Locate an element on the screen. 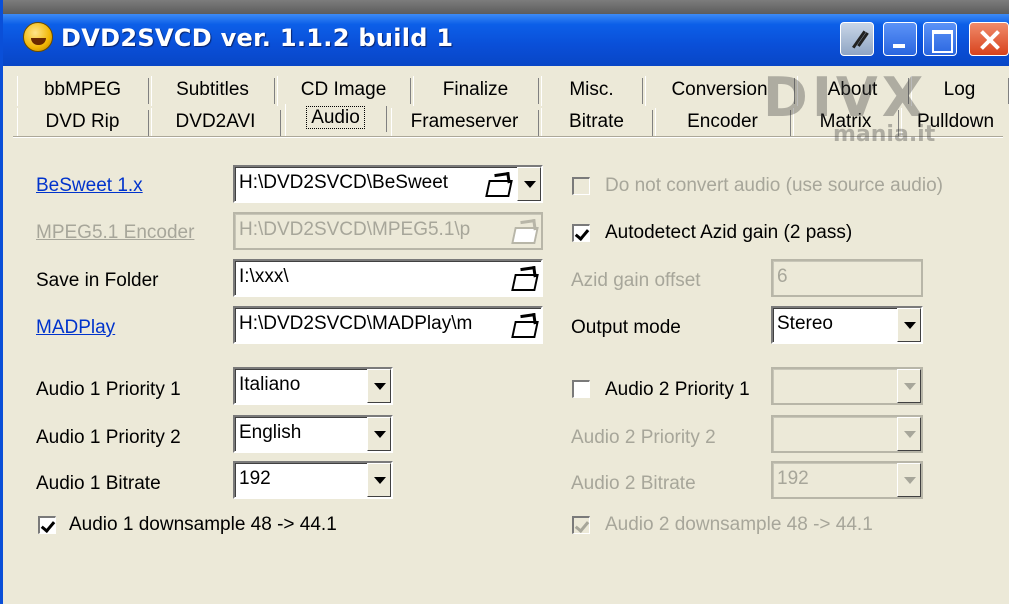  close-button is located at coordinates (989, 39).